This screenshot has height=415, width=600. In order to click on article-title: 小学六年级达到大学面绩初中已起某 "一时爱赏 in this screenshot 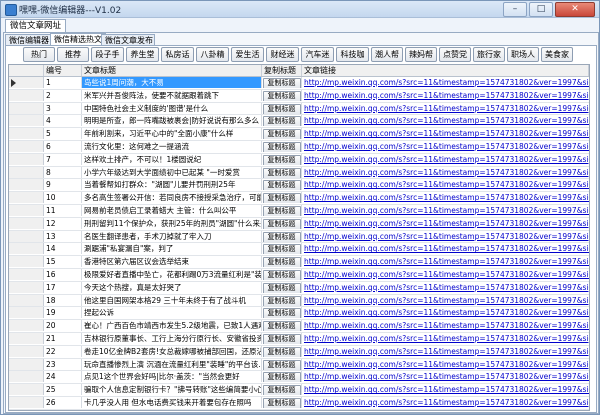, I will do `click(172, 172)`.